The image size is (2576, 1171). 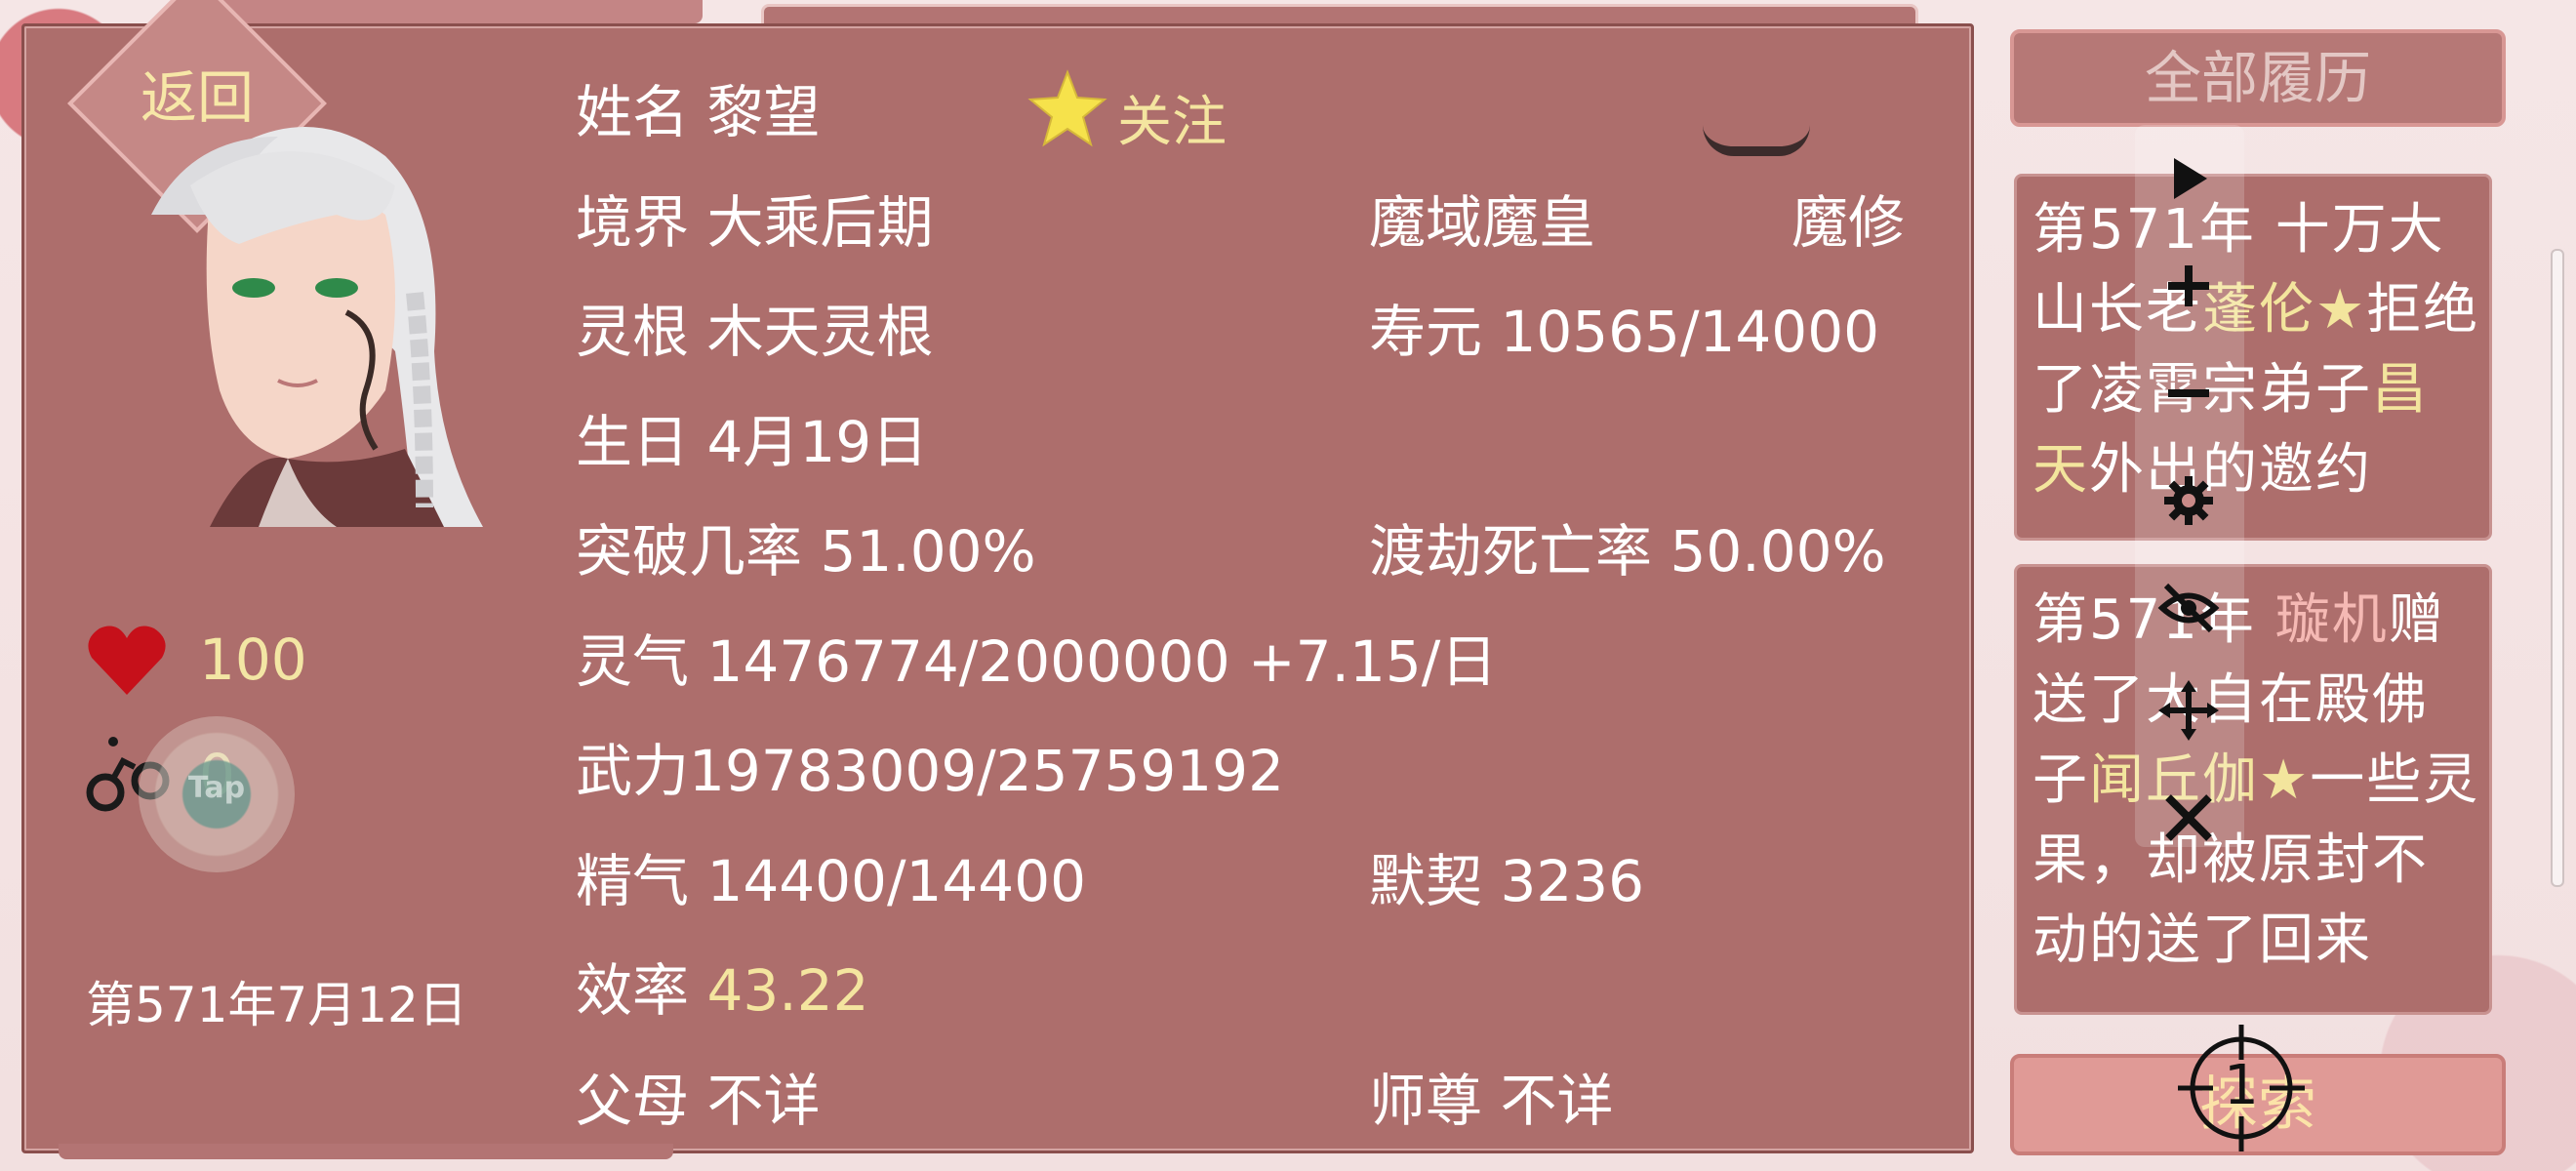 What do you see at coordinates (817, 442) in the screenshot?
I see `birthday-value: 4月19日` at bounding box center [817, 442].